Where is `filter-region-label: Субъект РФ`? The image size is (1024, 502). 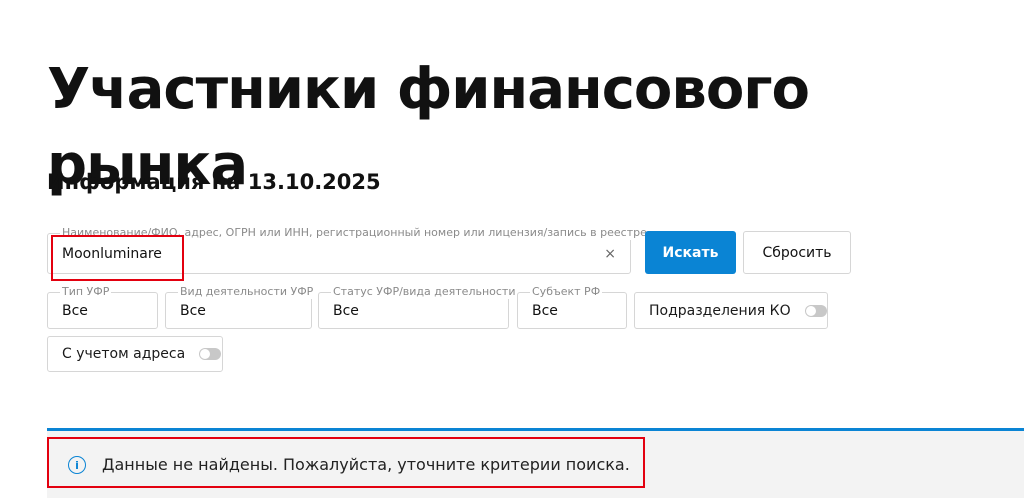
filter-region-label: Субъект РФ is located at coordinates (566, 292).